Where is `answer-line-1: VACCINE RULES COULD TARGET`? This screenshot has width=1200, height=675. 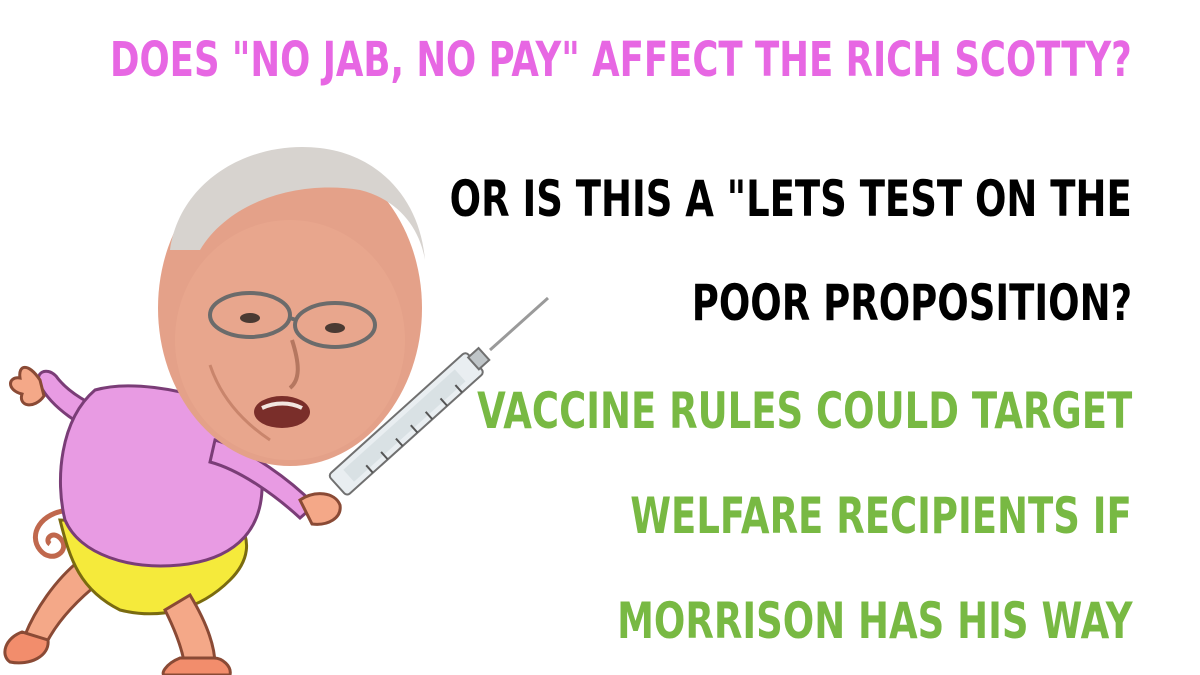 answer-line-1: VACCINE RULES COULD TARGET is located at coordinates (804, 411).